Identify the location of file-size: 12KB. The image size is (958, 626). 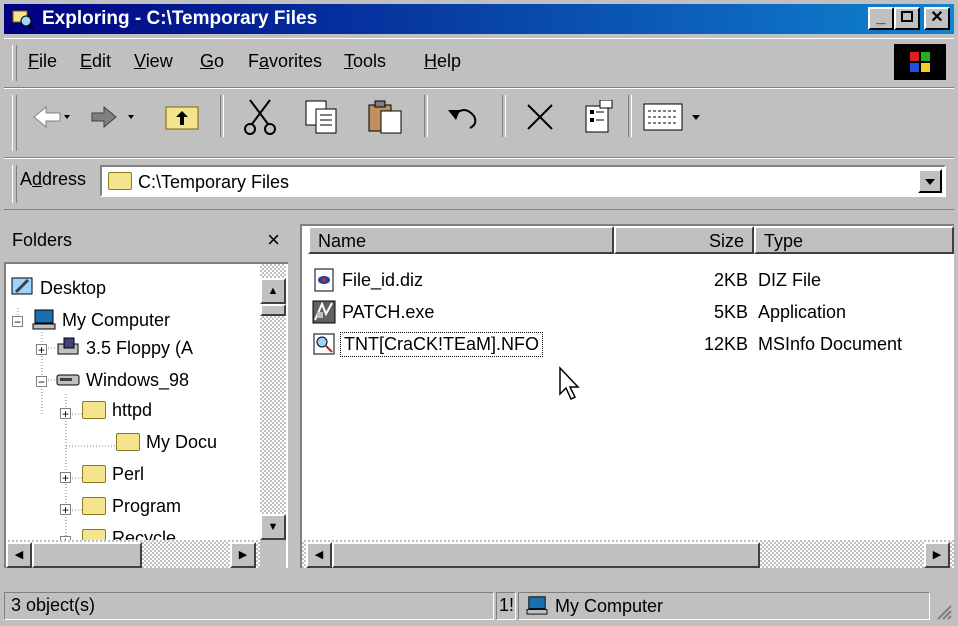
(725, 344).